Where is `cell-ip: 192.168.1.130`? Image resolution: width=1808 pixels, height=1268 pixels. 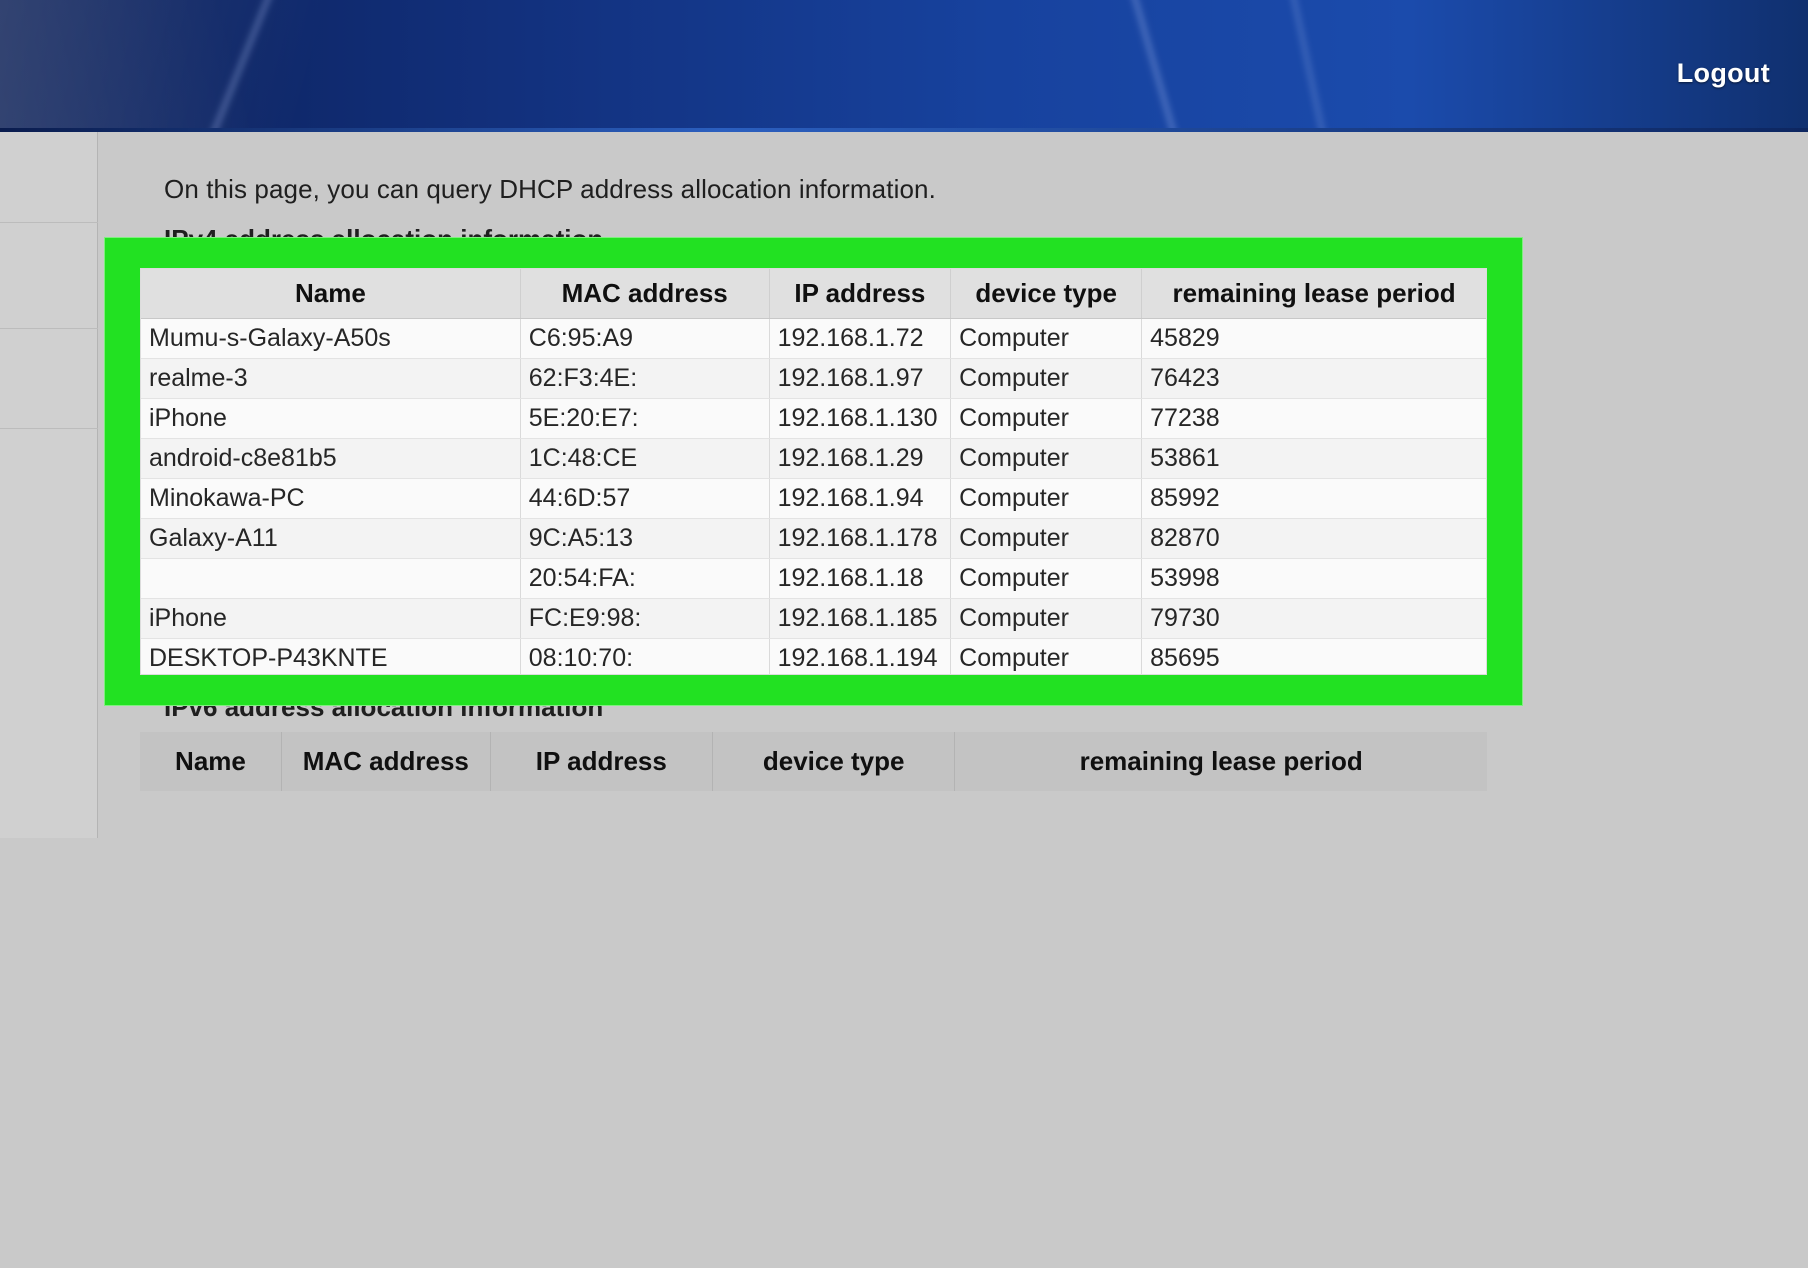
cell-ip: 192.168.1.130 is located at coordinates (860, 418).